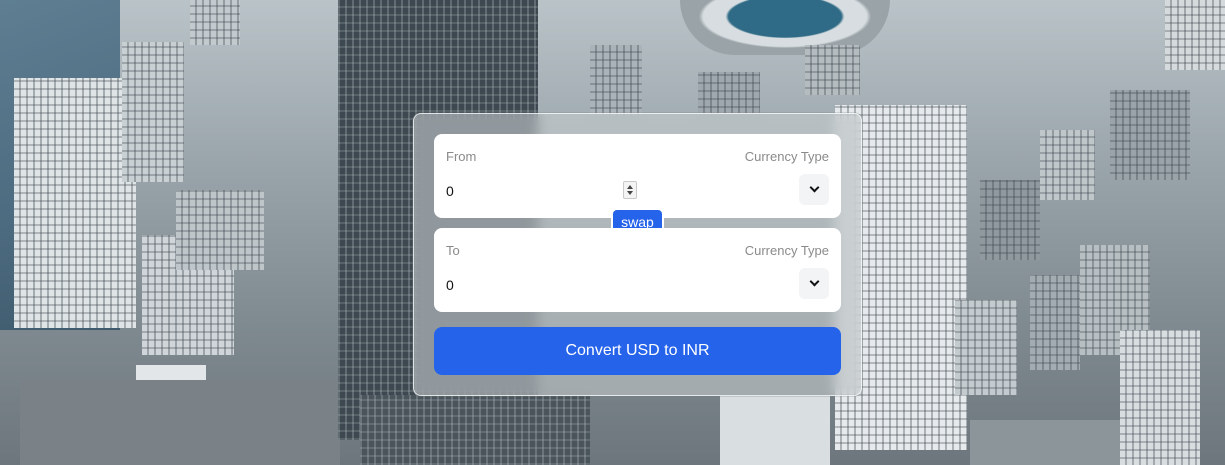 The height and width of the screenshot is (465, 1225). I want to click on spinner-down-icon, so click(630, 193).